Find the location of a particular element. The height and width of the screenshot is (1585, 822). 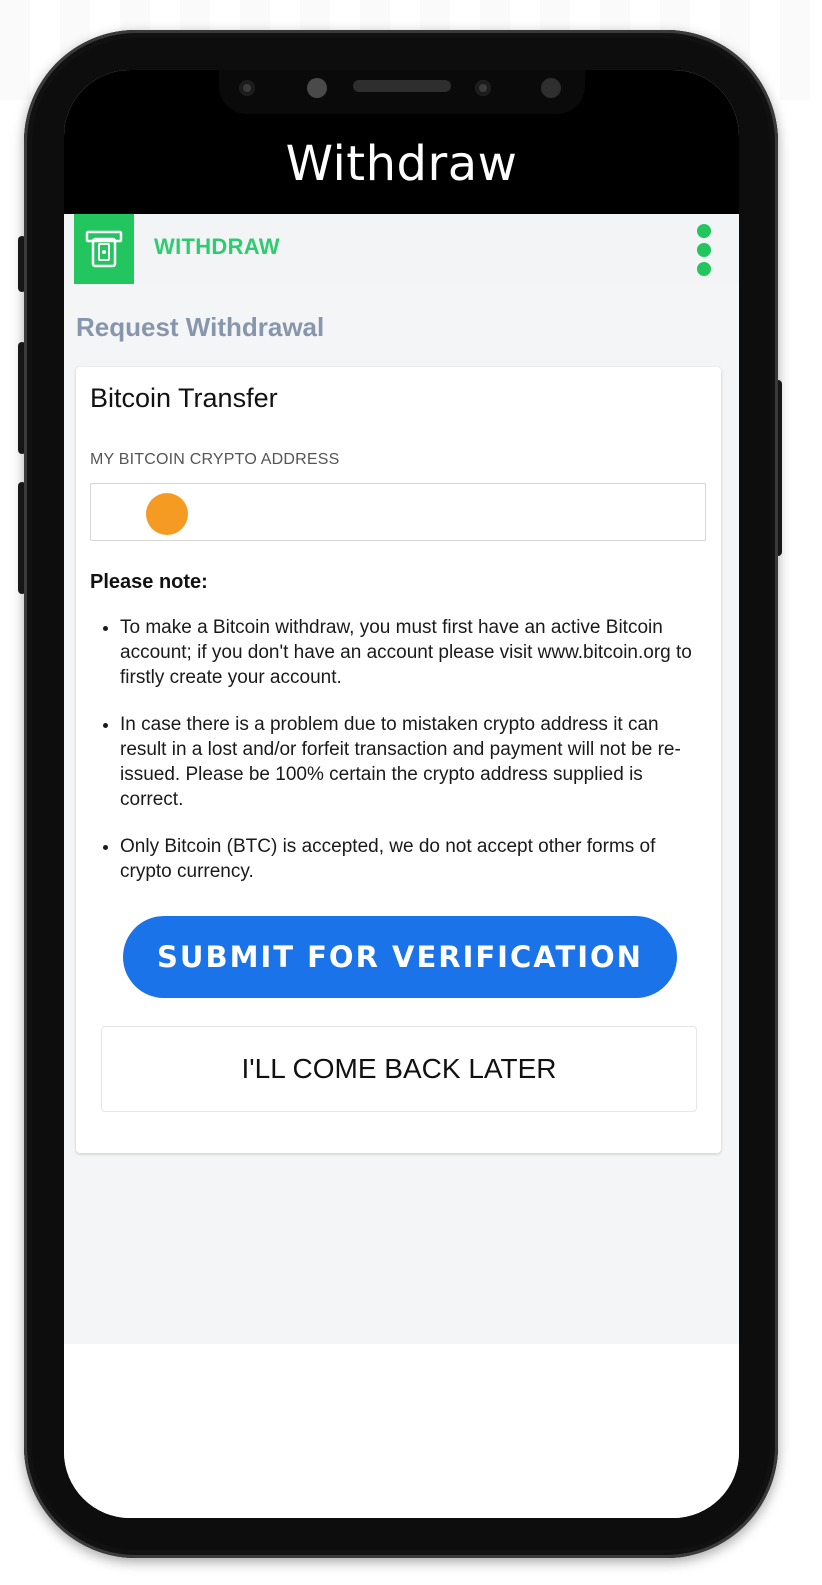

earpiece-speaker is located at coordinates (402, 86).